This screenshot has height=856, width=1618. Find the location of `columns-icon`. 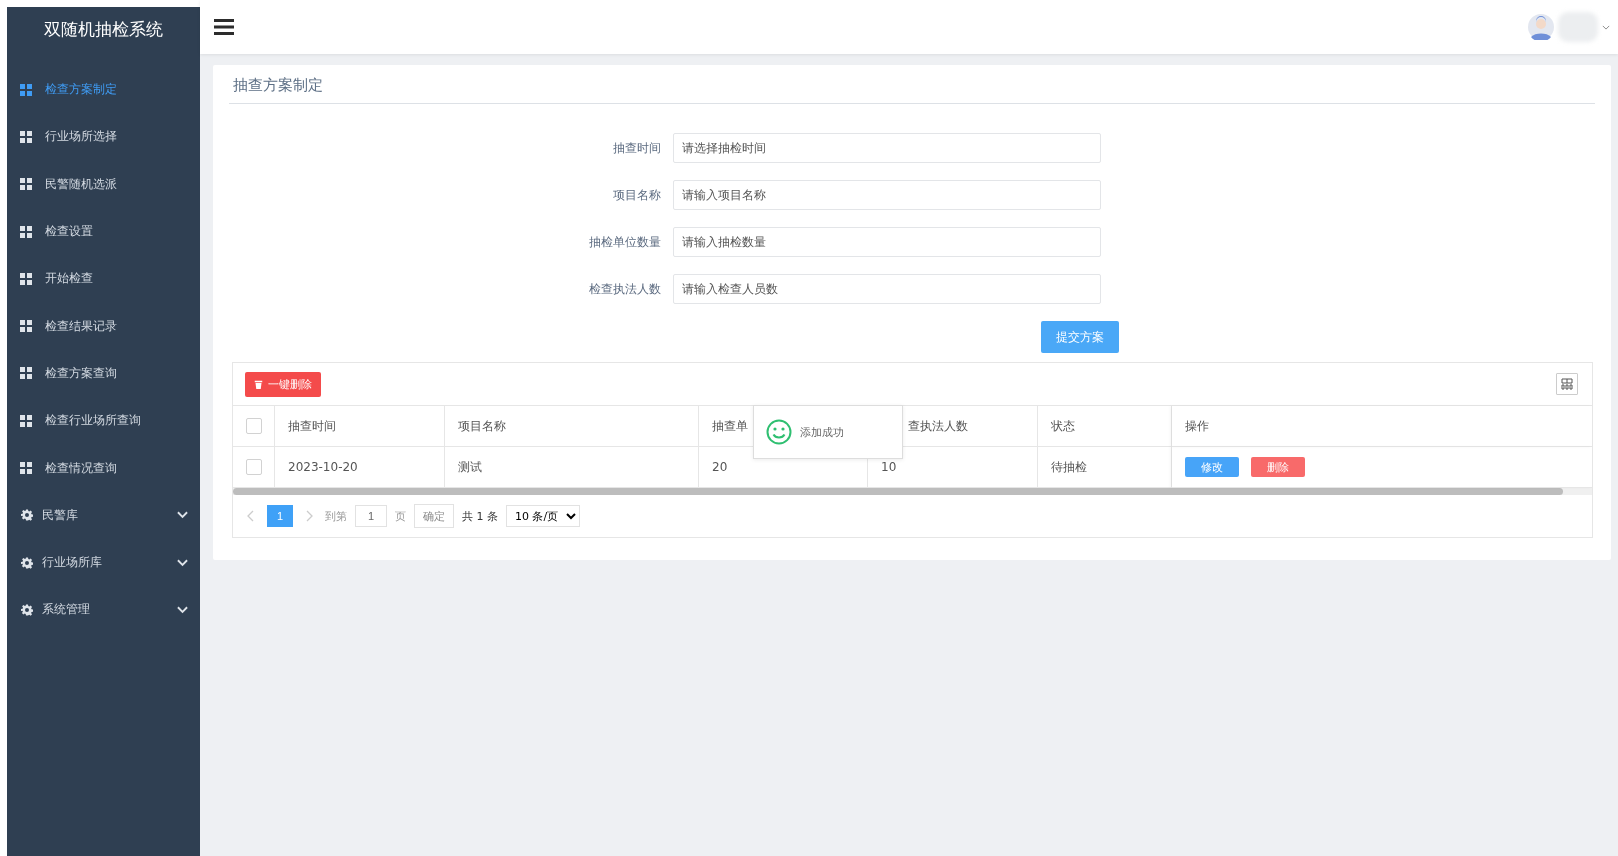

columns-icon is located at coordinates (1567, 384).